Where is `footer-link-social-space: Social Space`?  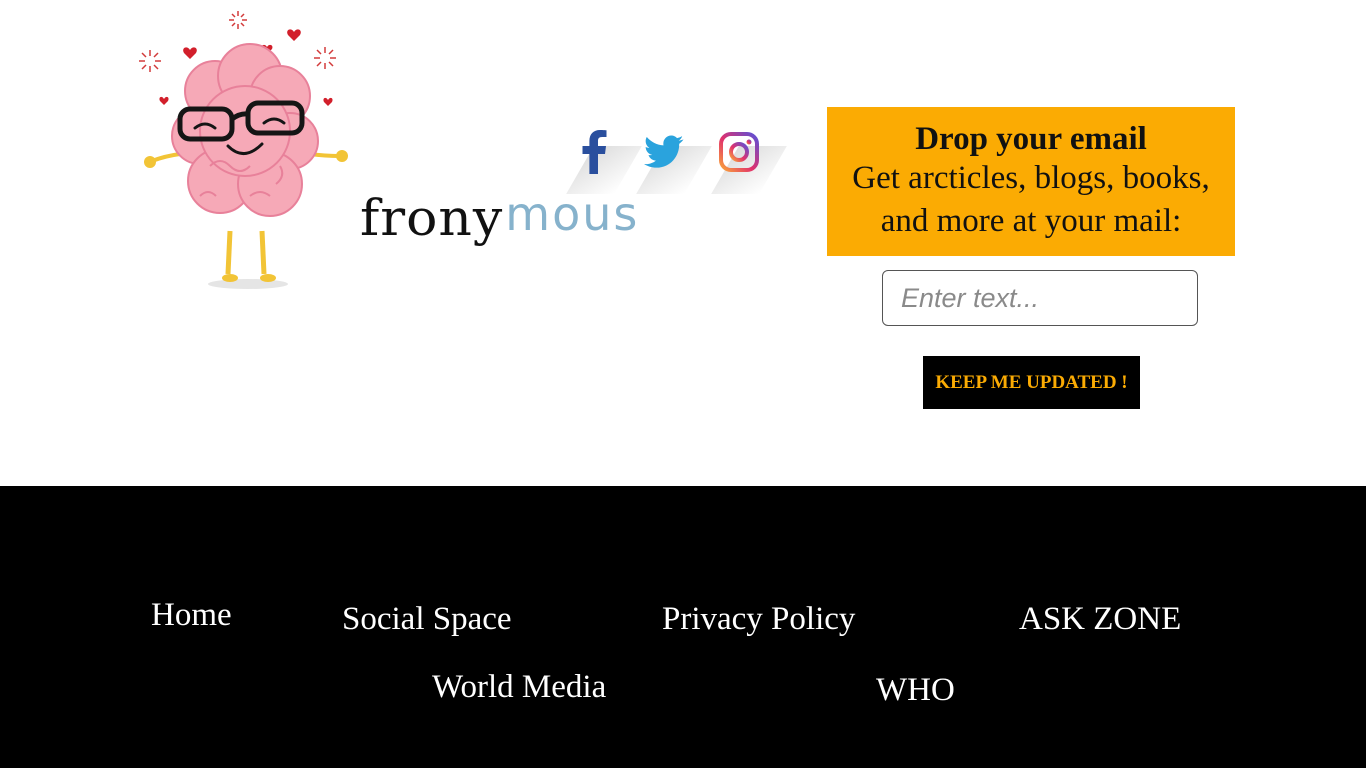 footer-link-social-space: Social Space is located at coordinates (427, 619).